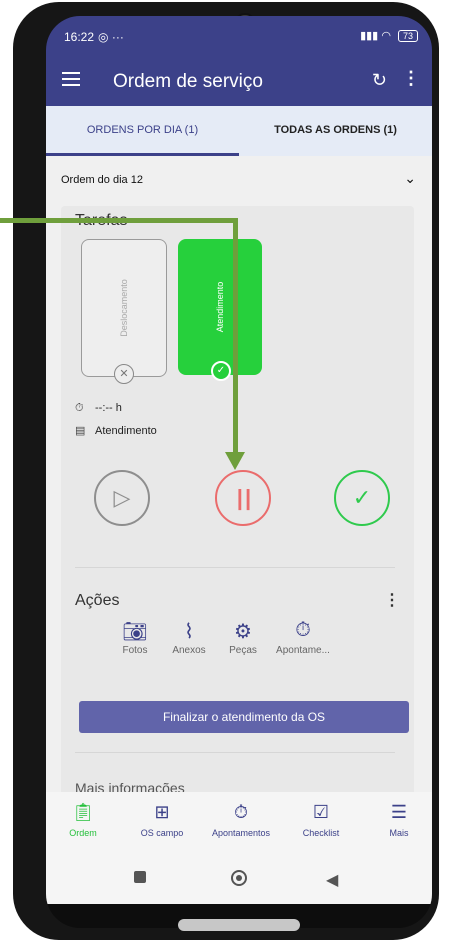 This screenshot has height=946, width=451. I want to click on nav-apontamentos: ⏱ Apontamentos, so click(241, 820).